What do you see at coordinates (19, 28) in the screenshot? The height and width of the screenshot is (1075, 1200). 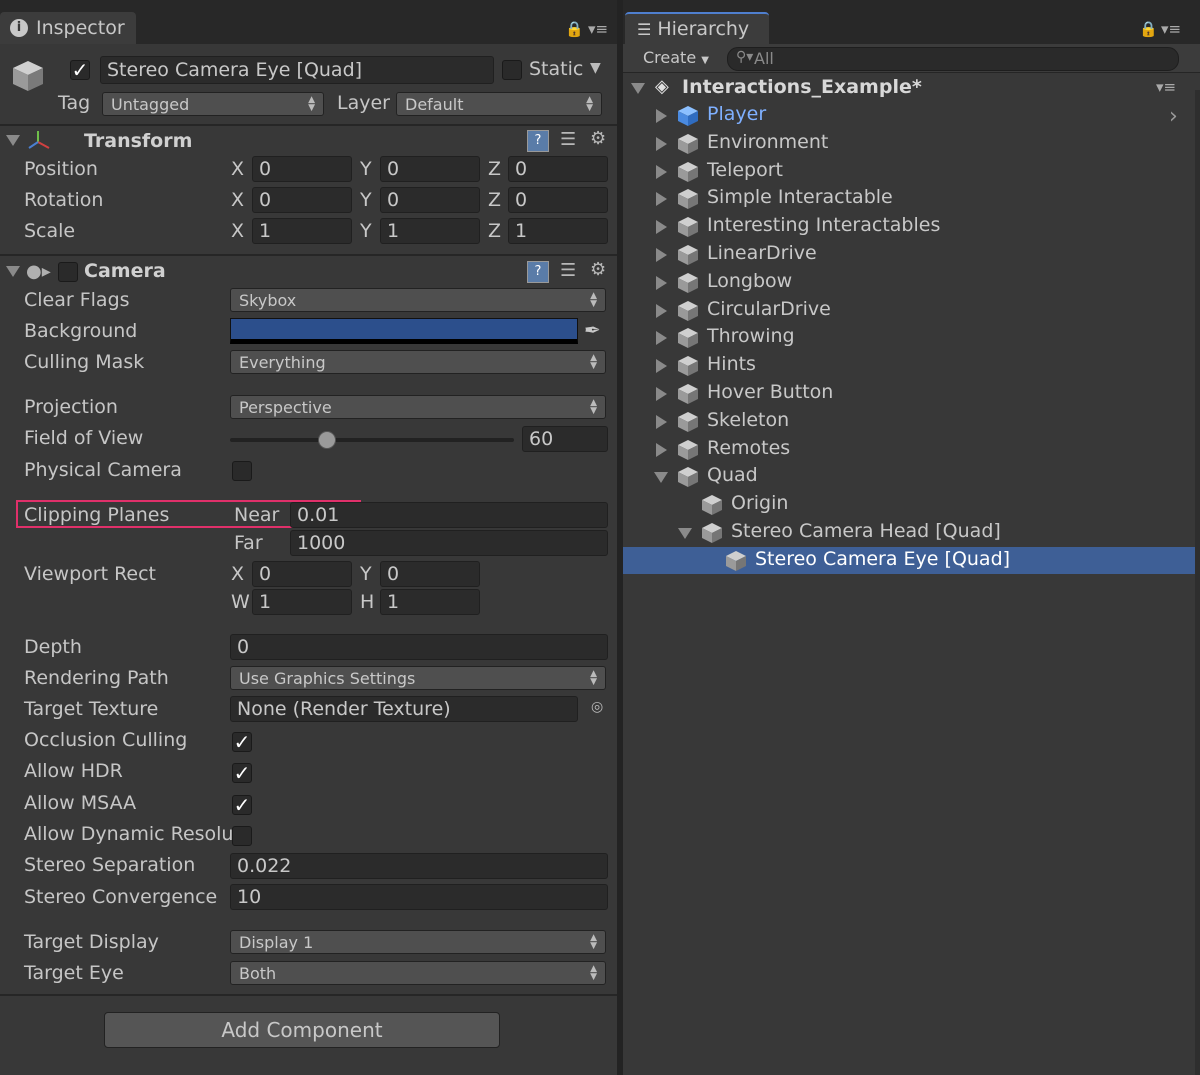 I see `info-icon: i` at bounding box center [19, 28].